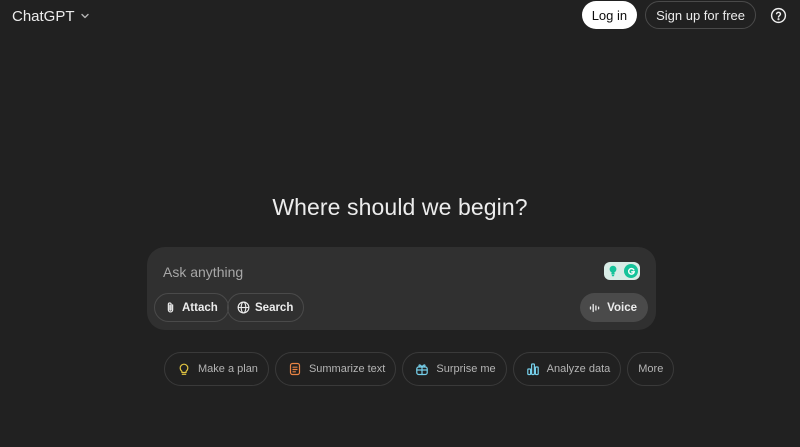 Image resolution: width=800 pixels, height=447 pixels. Describe the element at coordinates (700, 15) in the screenshot. I see `signup-button: Sign up for free` at that location.